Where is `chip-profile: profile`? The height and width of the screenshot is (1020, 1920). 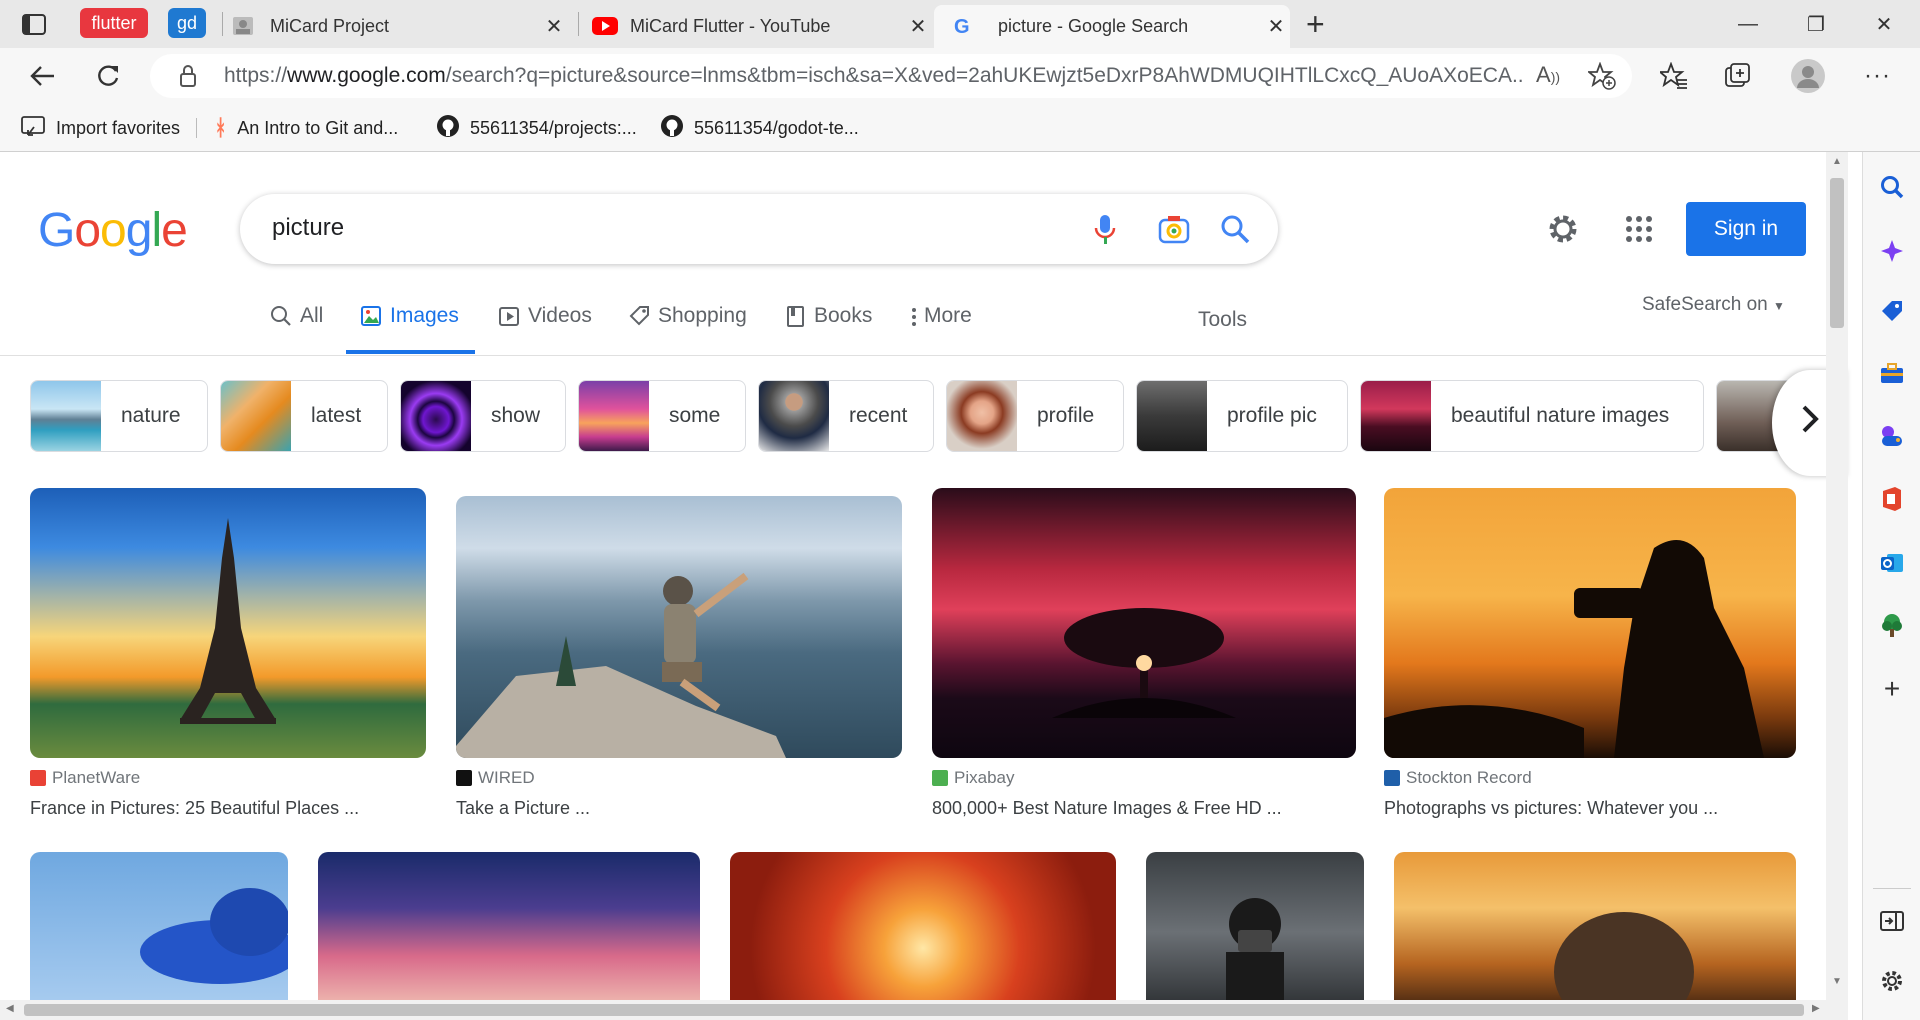 chip-profile: profile is located at coordinates (1035, 416).